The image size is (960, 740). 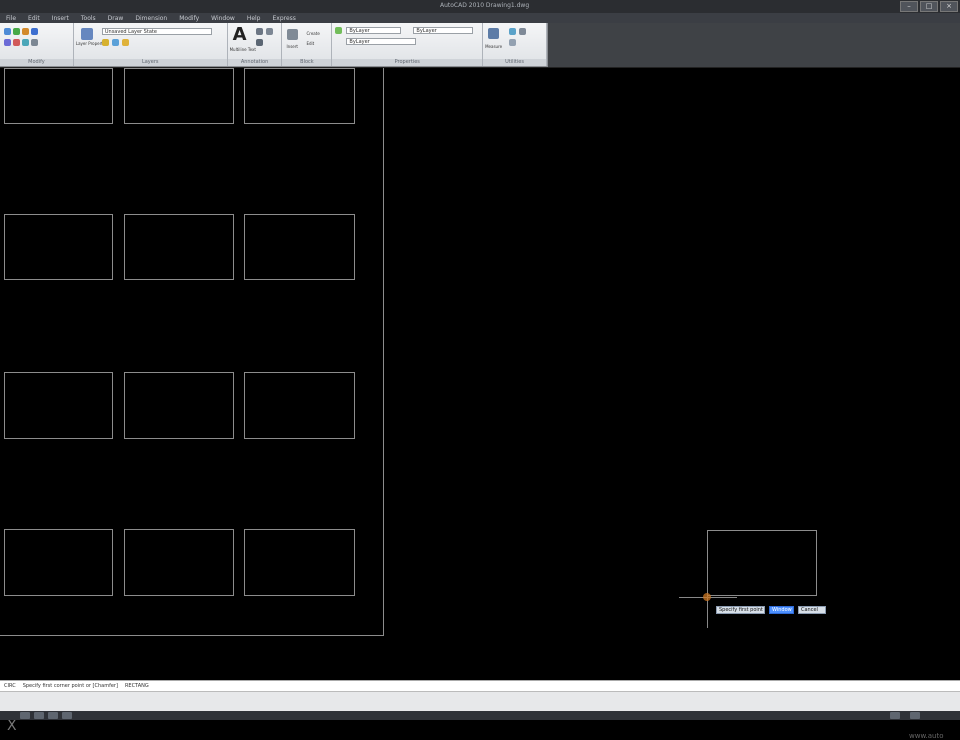 I want to click on title-bar: AutoCAD 2010 Drawing1.dwg – □ ×, so click(x=480, y=7).